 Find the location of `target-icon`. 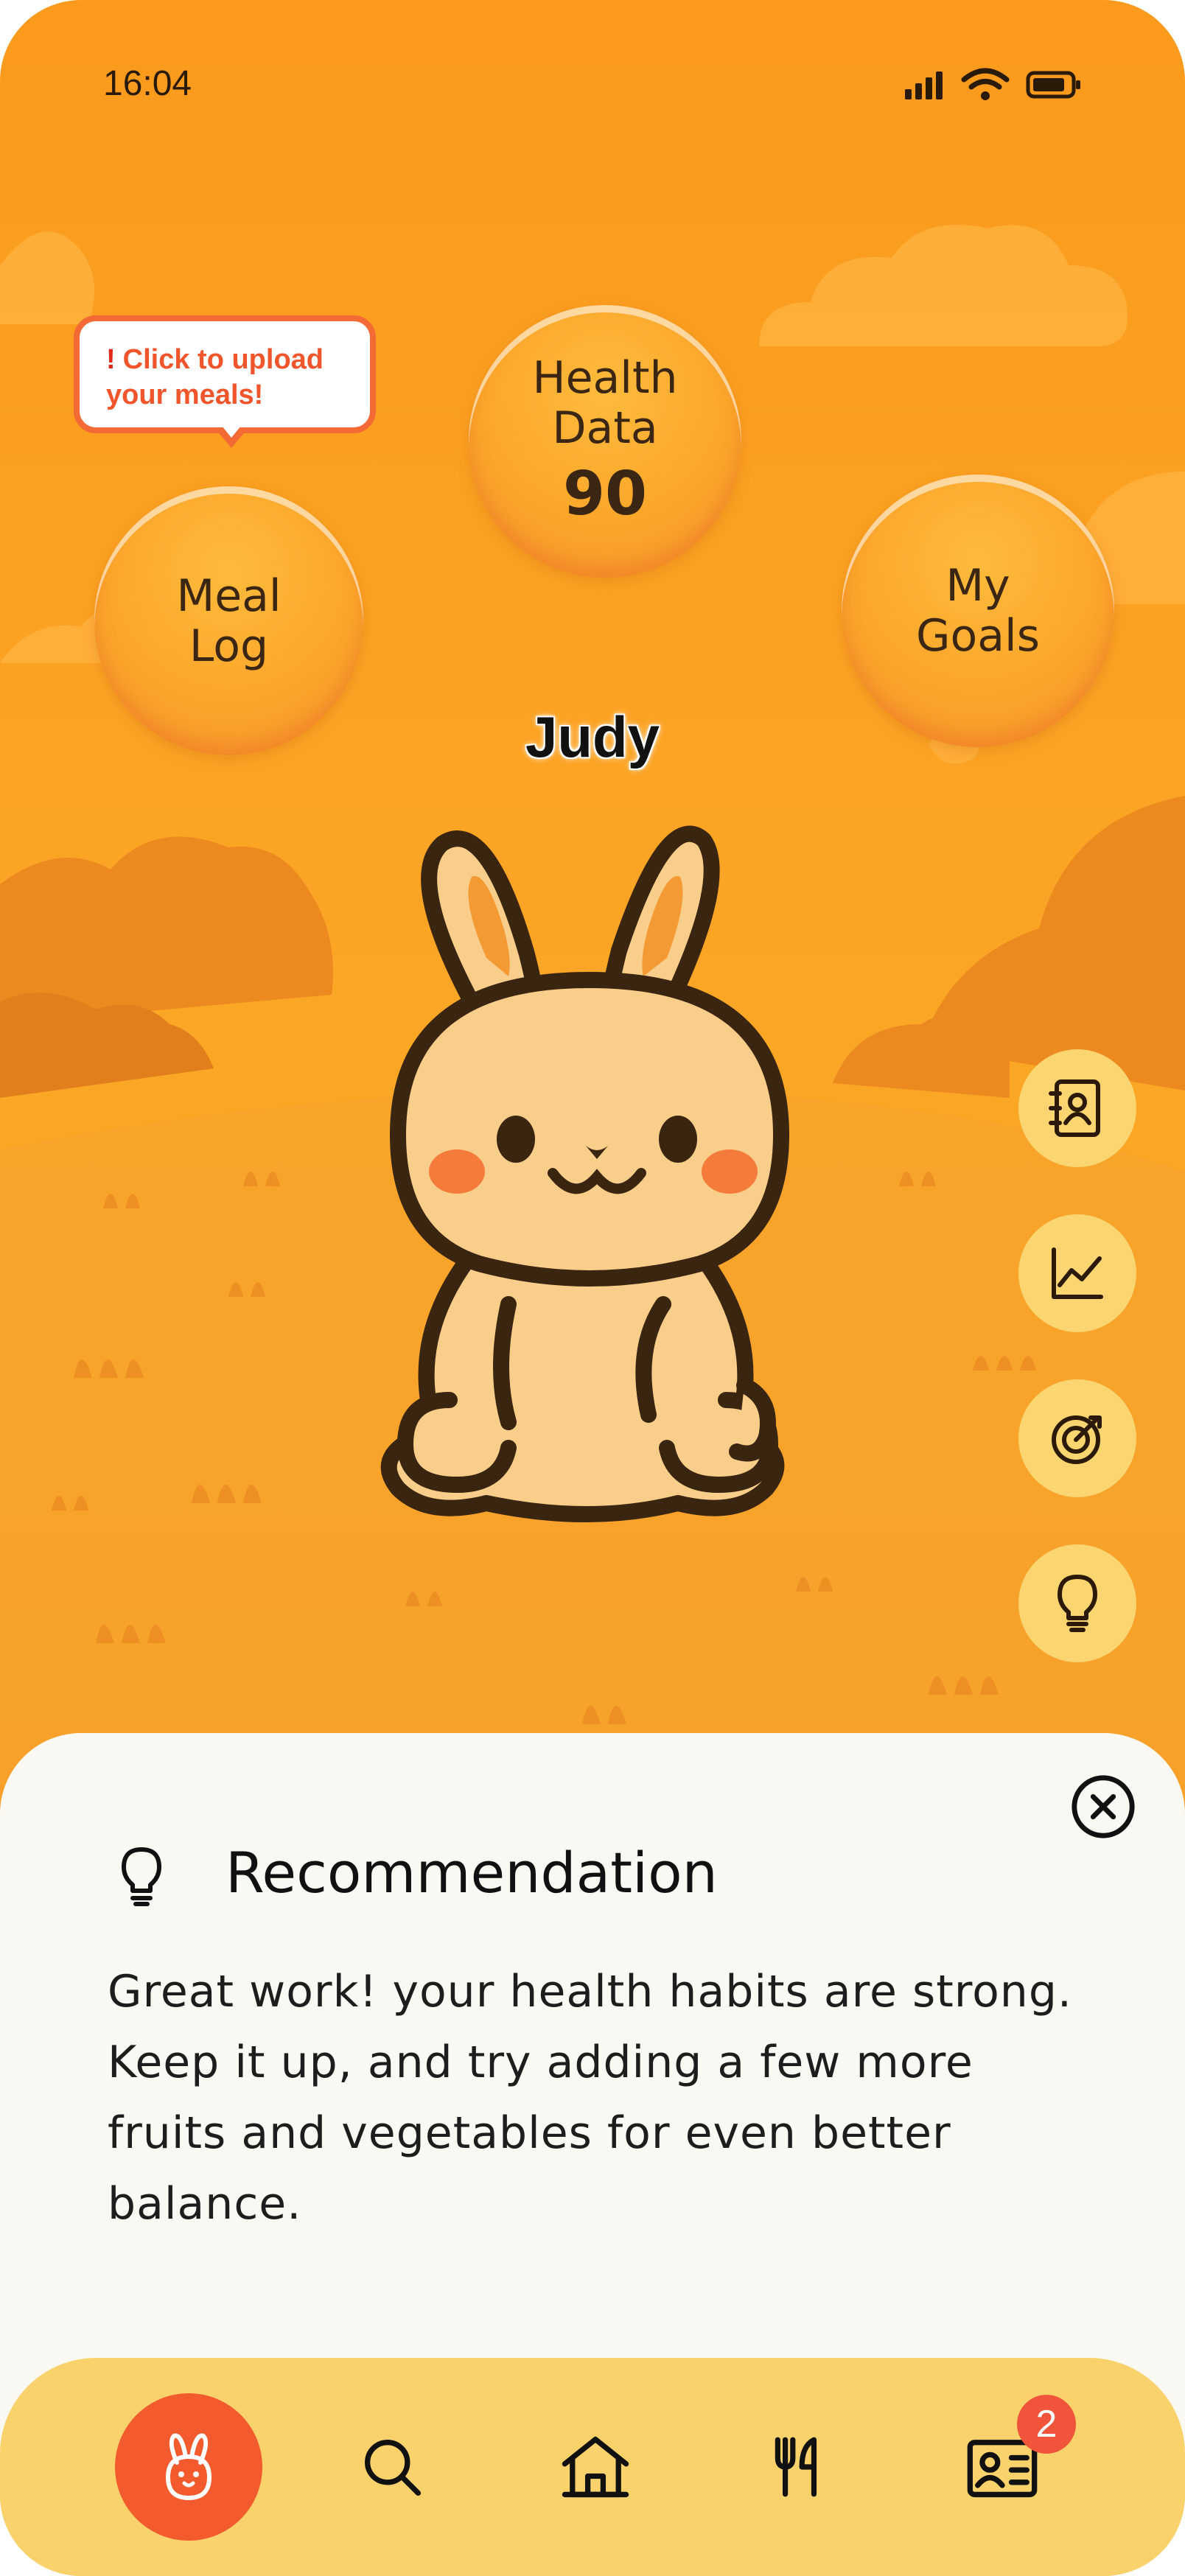

target-icon is located at coordinates (1077, 1439).